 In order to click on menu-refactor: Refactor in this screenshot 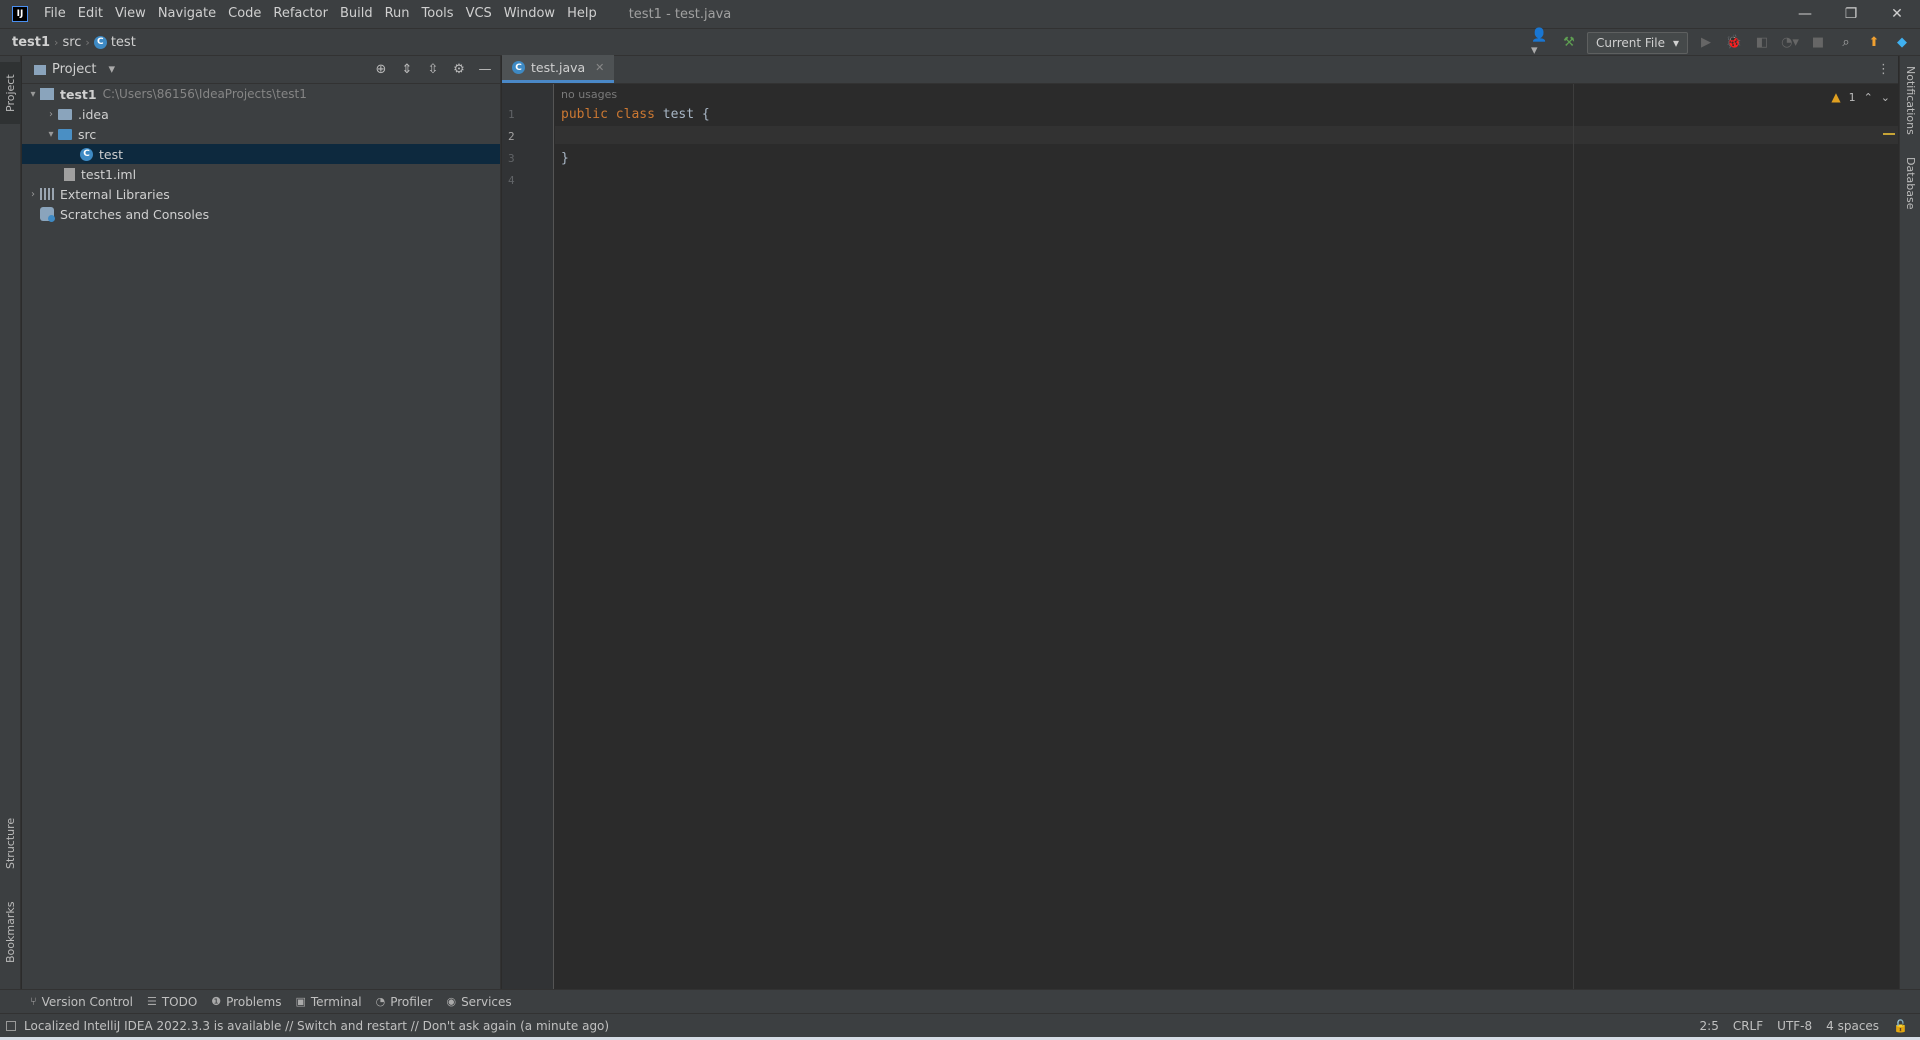, I will do `click(300, 14)`.